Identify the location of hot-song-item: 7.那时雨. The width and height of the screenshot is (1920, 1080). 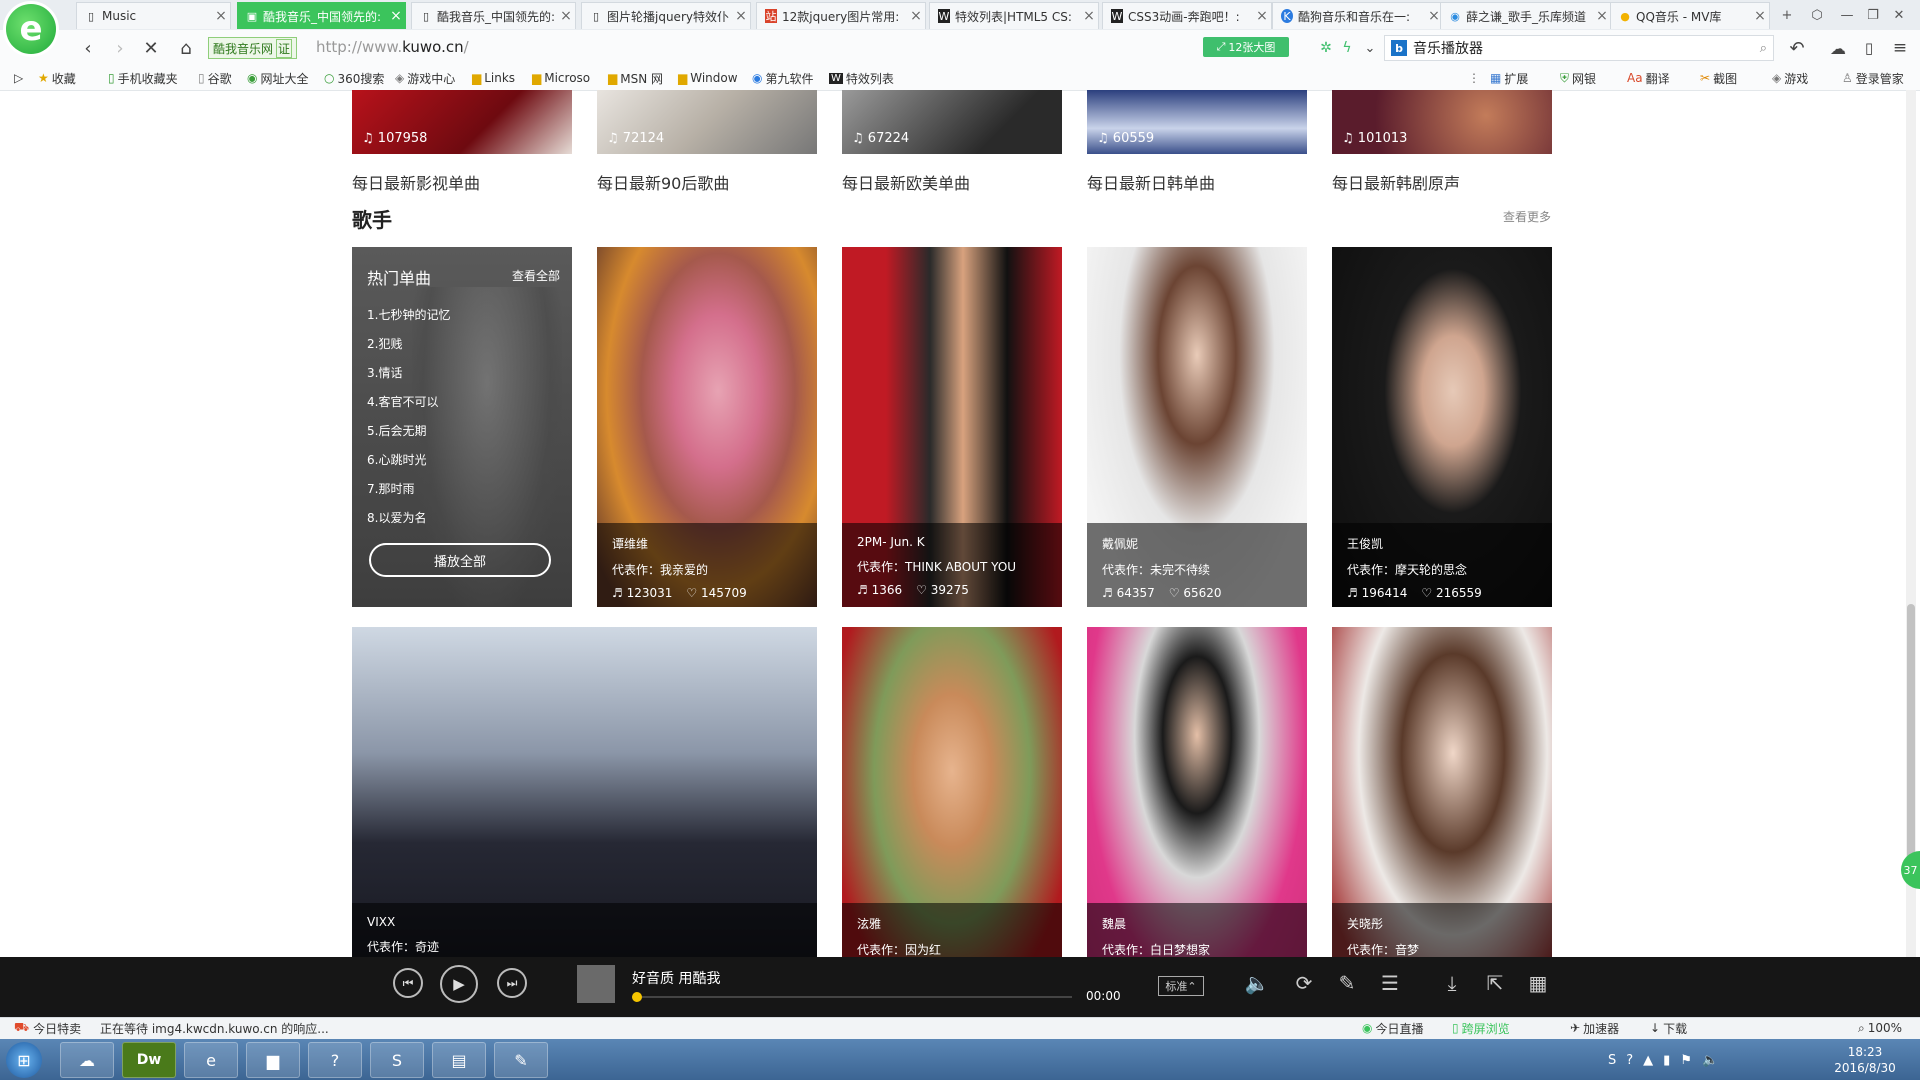
(390, 488).